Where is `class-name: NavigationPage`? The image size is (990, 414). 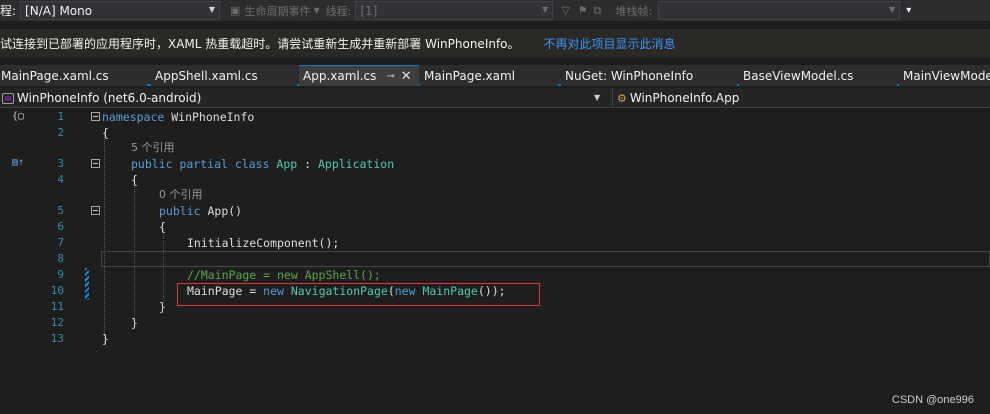
class-name: NavigationPage is located at coordinates (335, 291).